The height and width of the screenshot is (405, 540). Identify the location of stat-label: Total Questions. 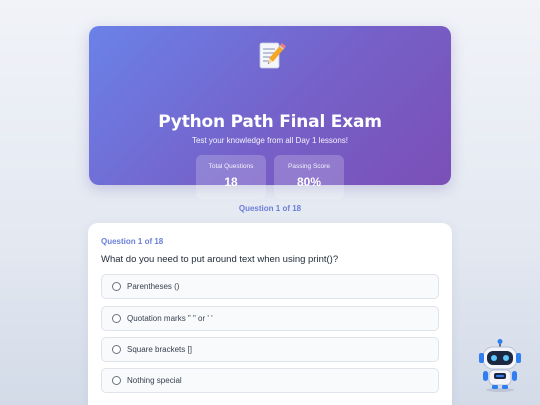
(231, 166).